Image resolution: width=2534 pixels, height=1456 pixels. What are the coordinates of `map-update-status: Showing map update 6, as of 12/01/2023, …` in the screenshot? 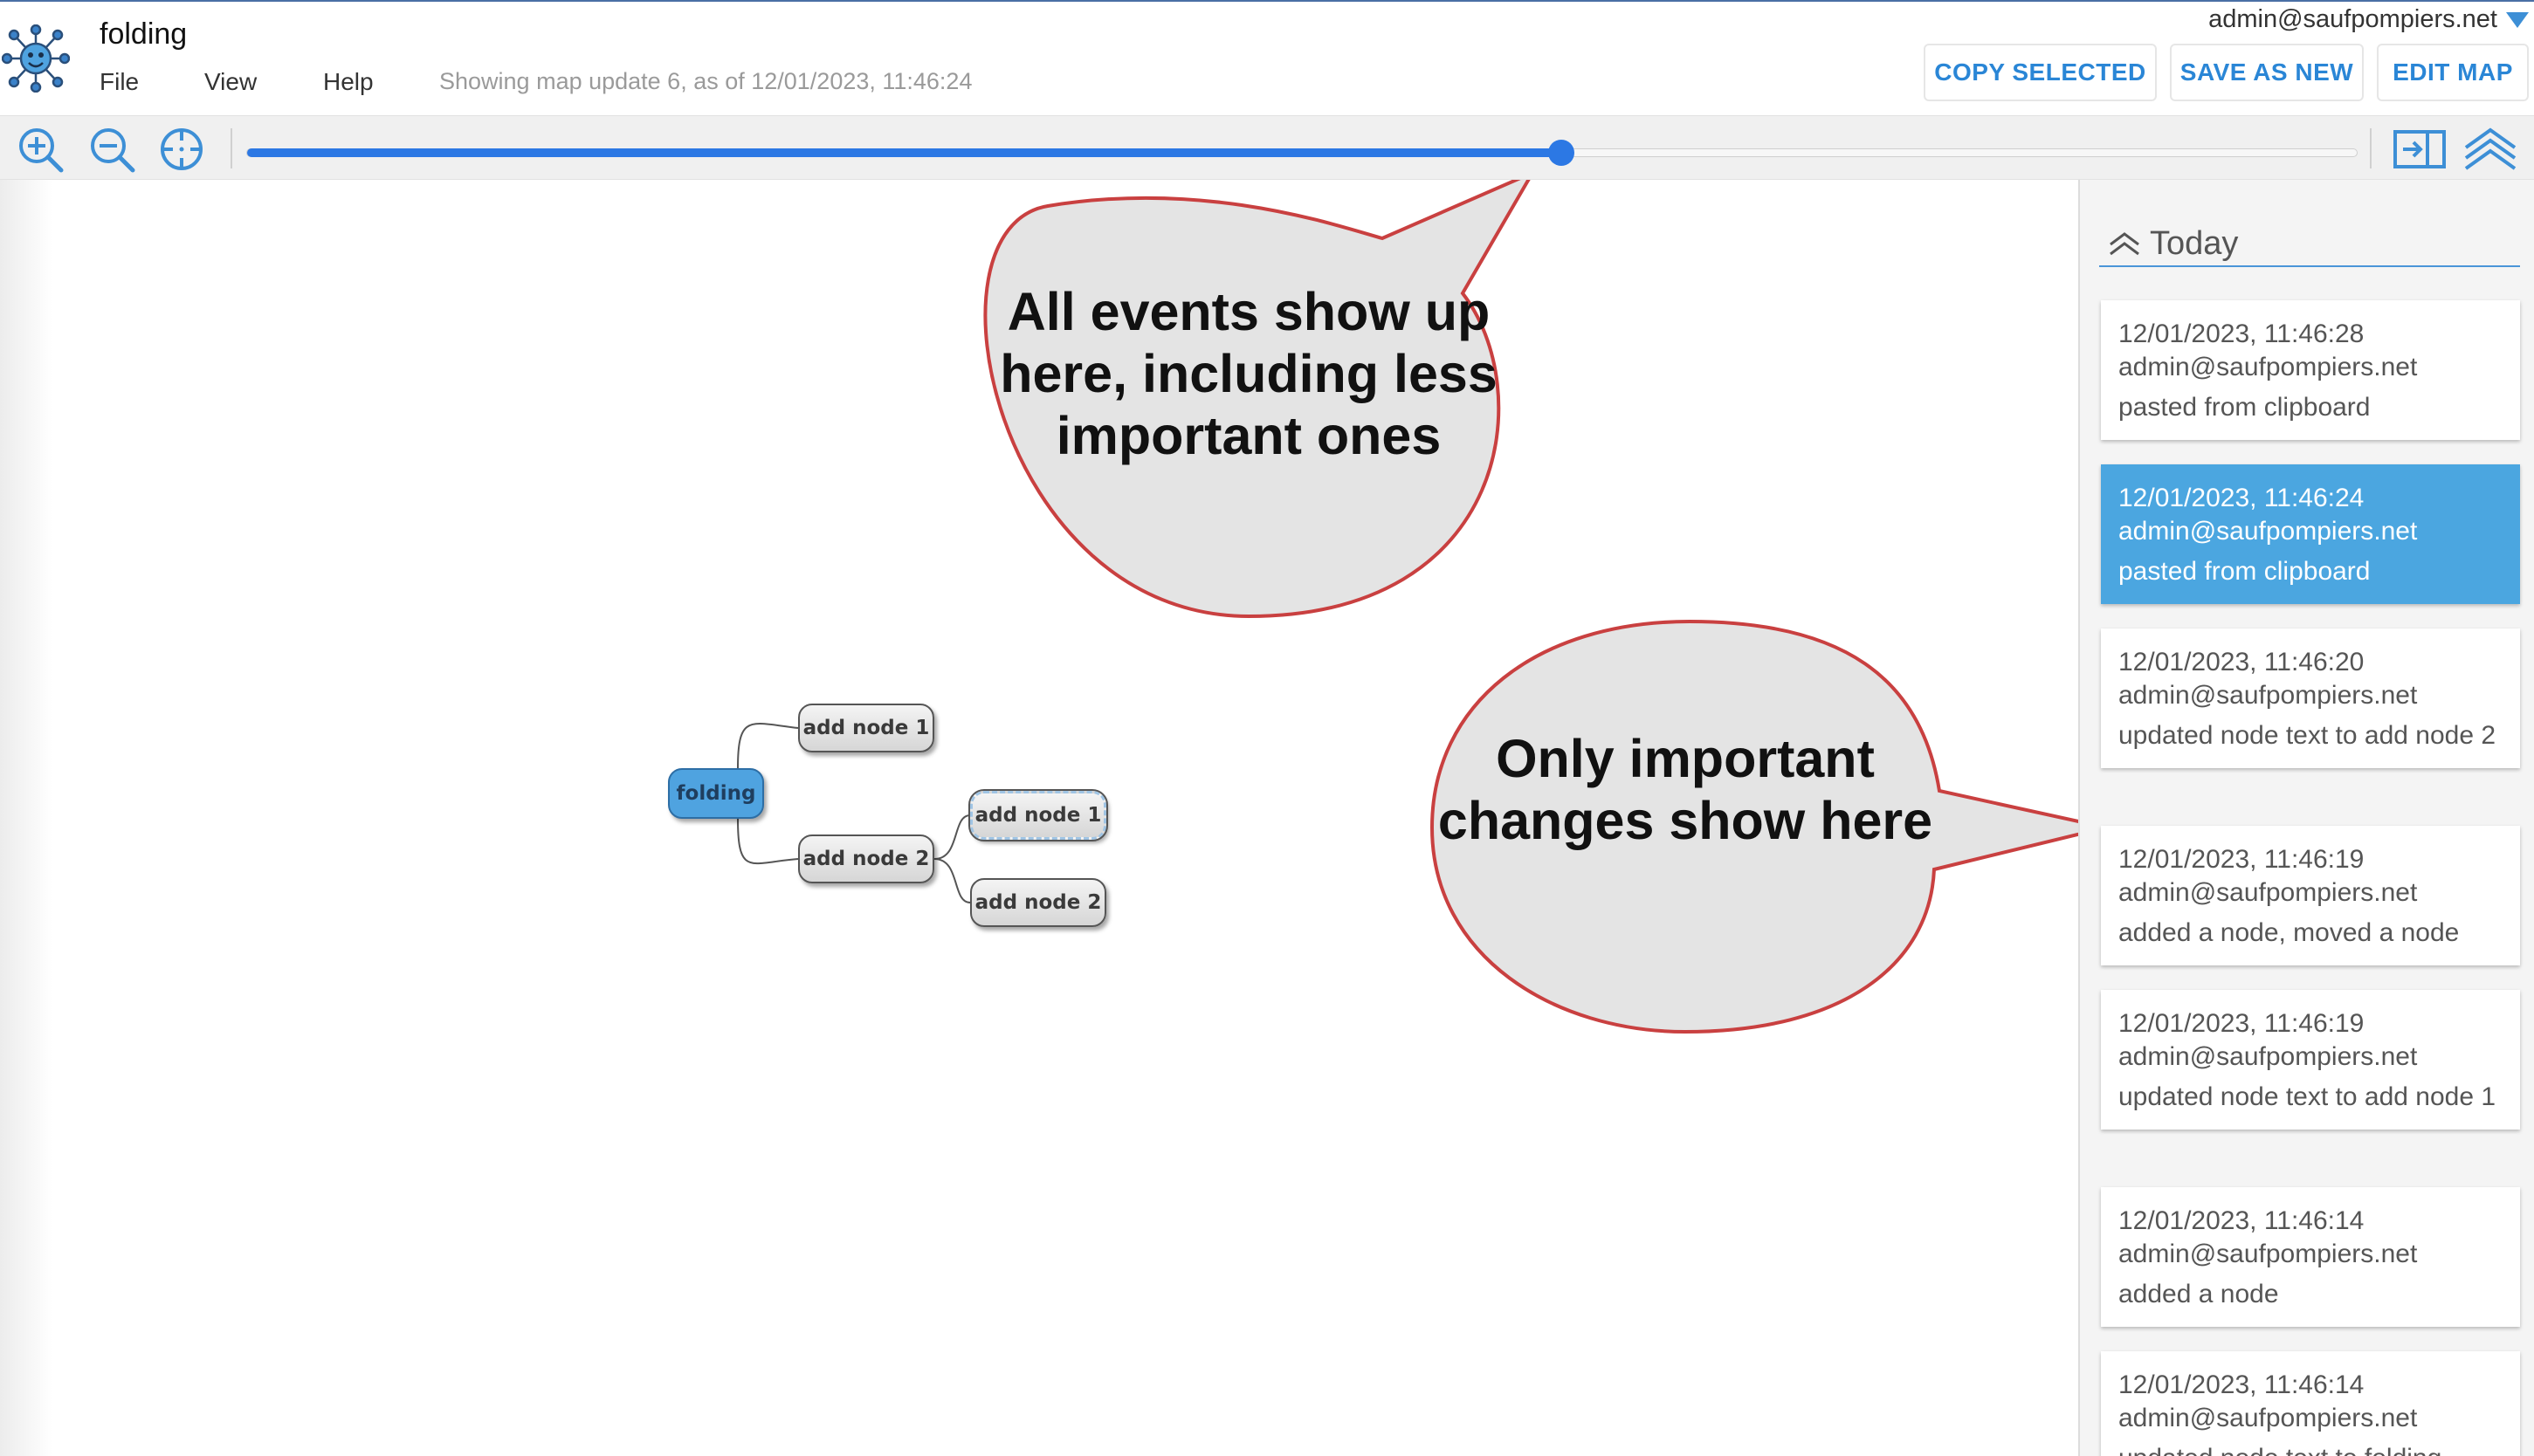 It's located at (706, 81).